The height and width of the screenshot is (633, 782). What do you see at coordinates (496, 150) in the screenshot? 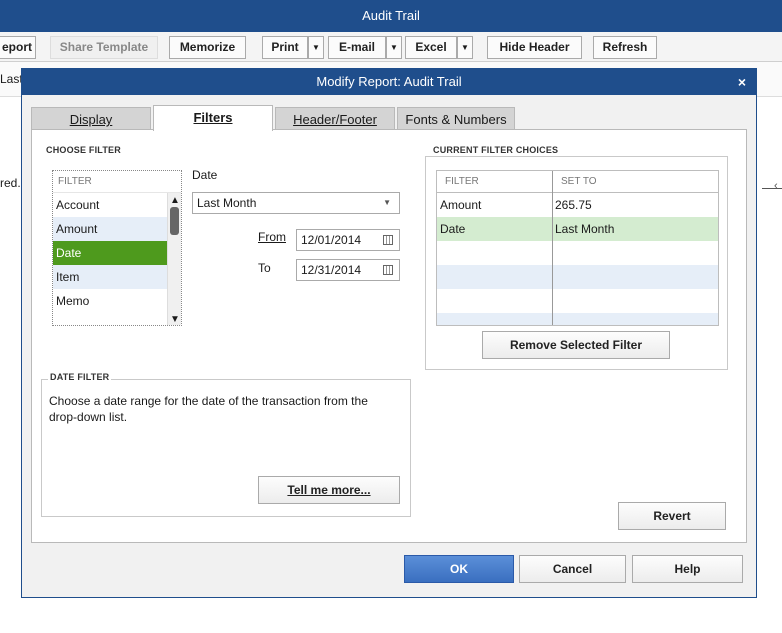
I see `current-filters-label: CURRENT FILTER CHOICES` at bounding box center [496, 150].